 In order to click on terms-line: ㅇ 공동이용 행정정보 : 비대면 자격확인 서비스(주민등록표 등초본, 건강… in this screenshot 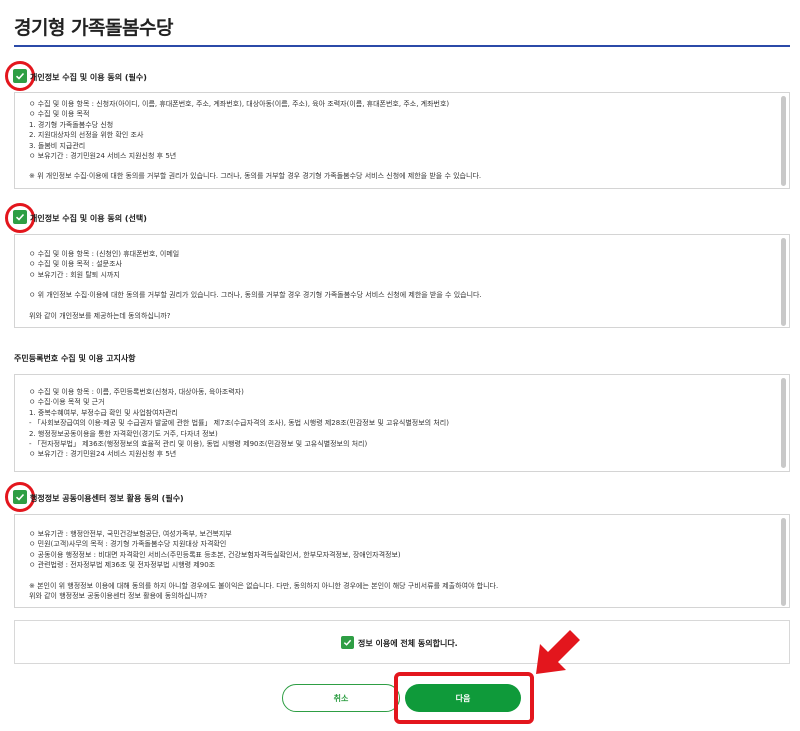, I will do `click(215, 554)`.